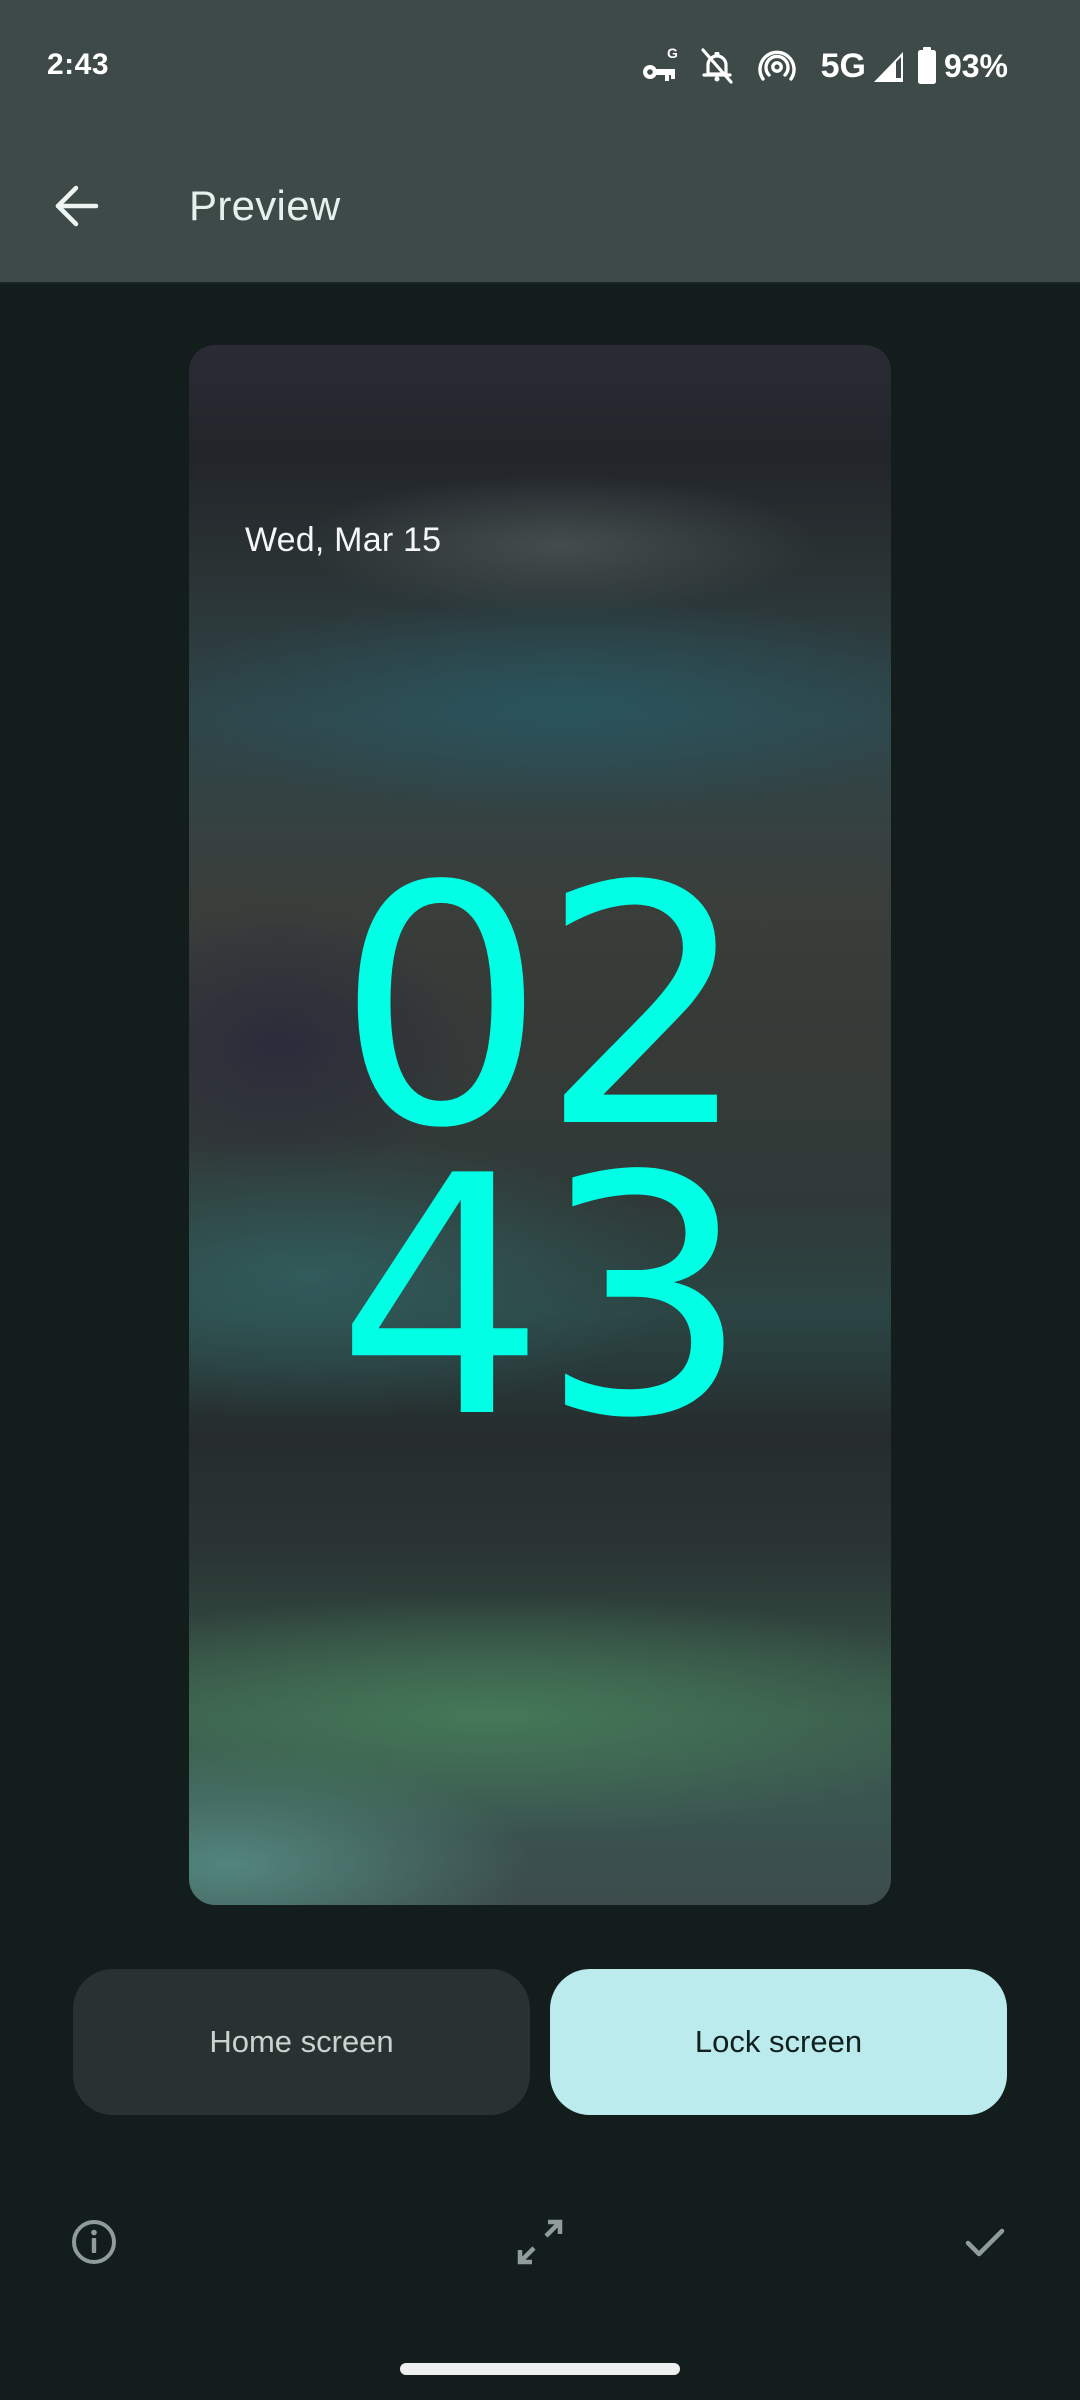  I want to click on top-app-bar: 2:43 G 5G 93% Preview, so click(540, 142).